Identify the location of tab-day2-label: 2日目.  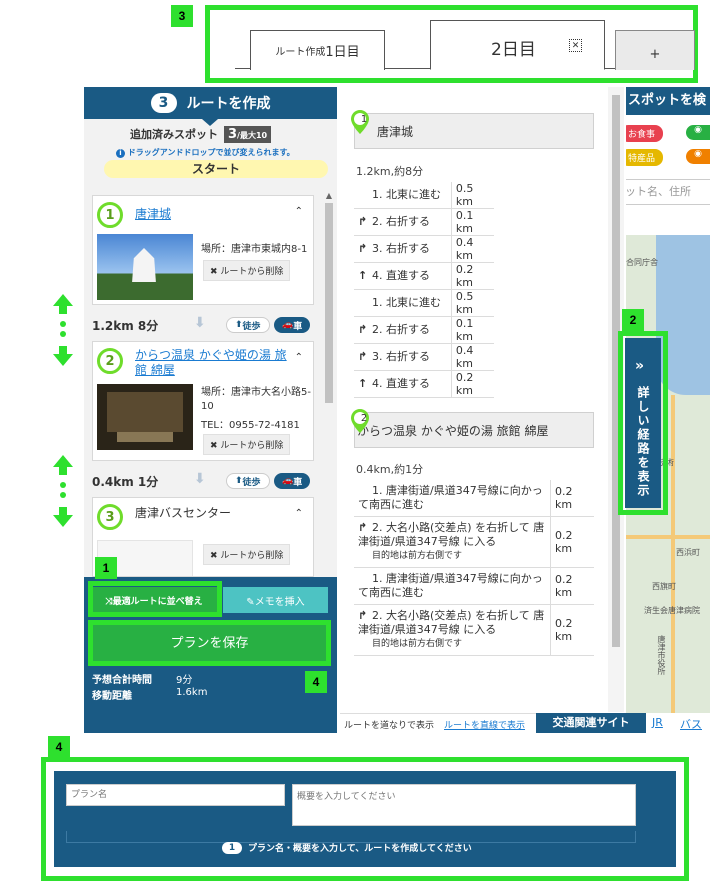
(513, 50).